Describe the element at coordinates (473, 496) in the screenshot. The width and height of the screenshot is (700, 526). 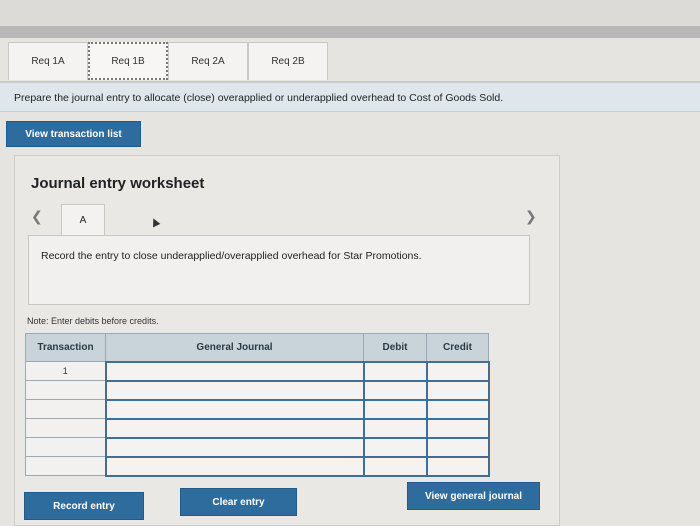
I see `view-general-journal-button: View general journal` at that location.